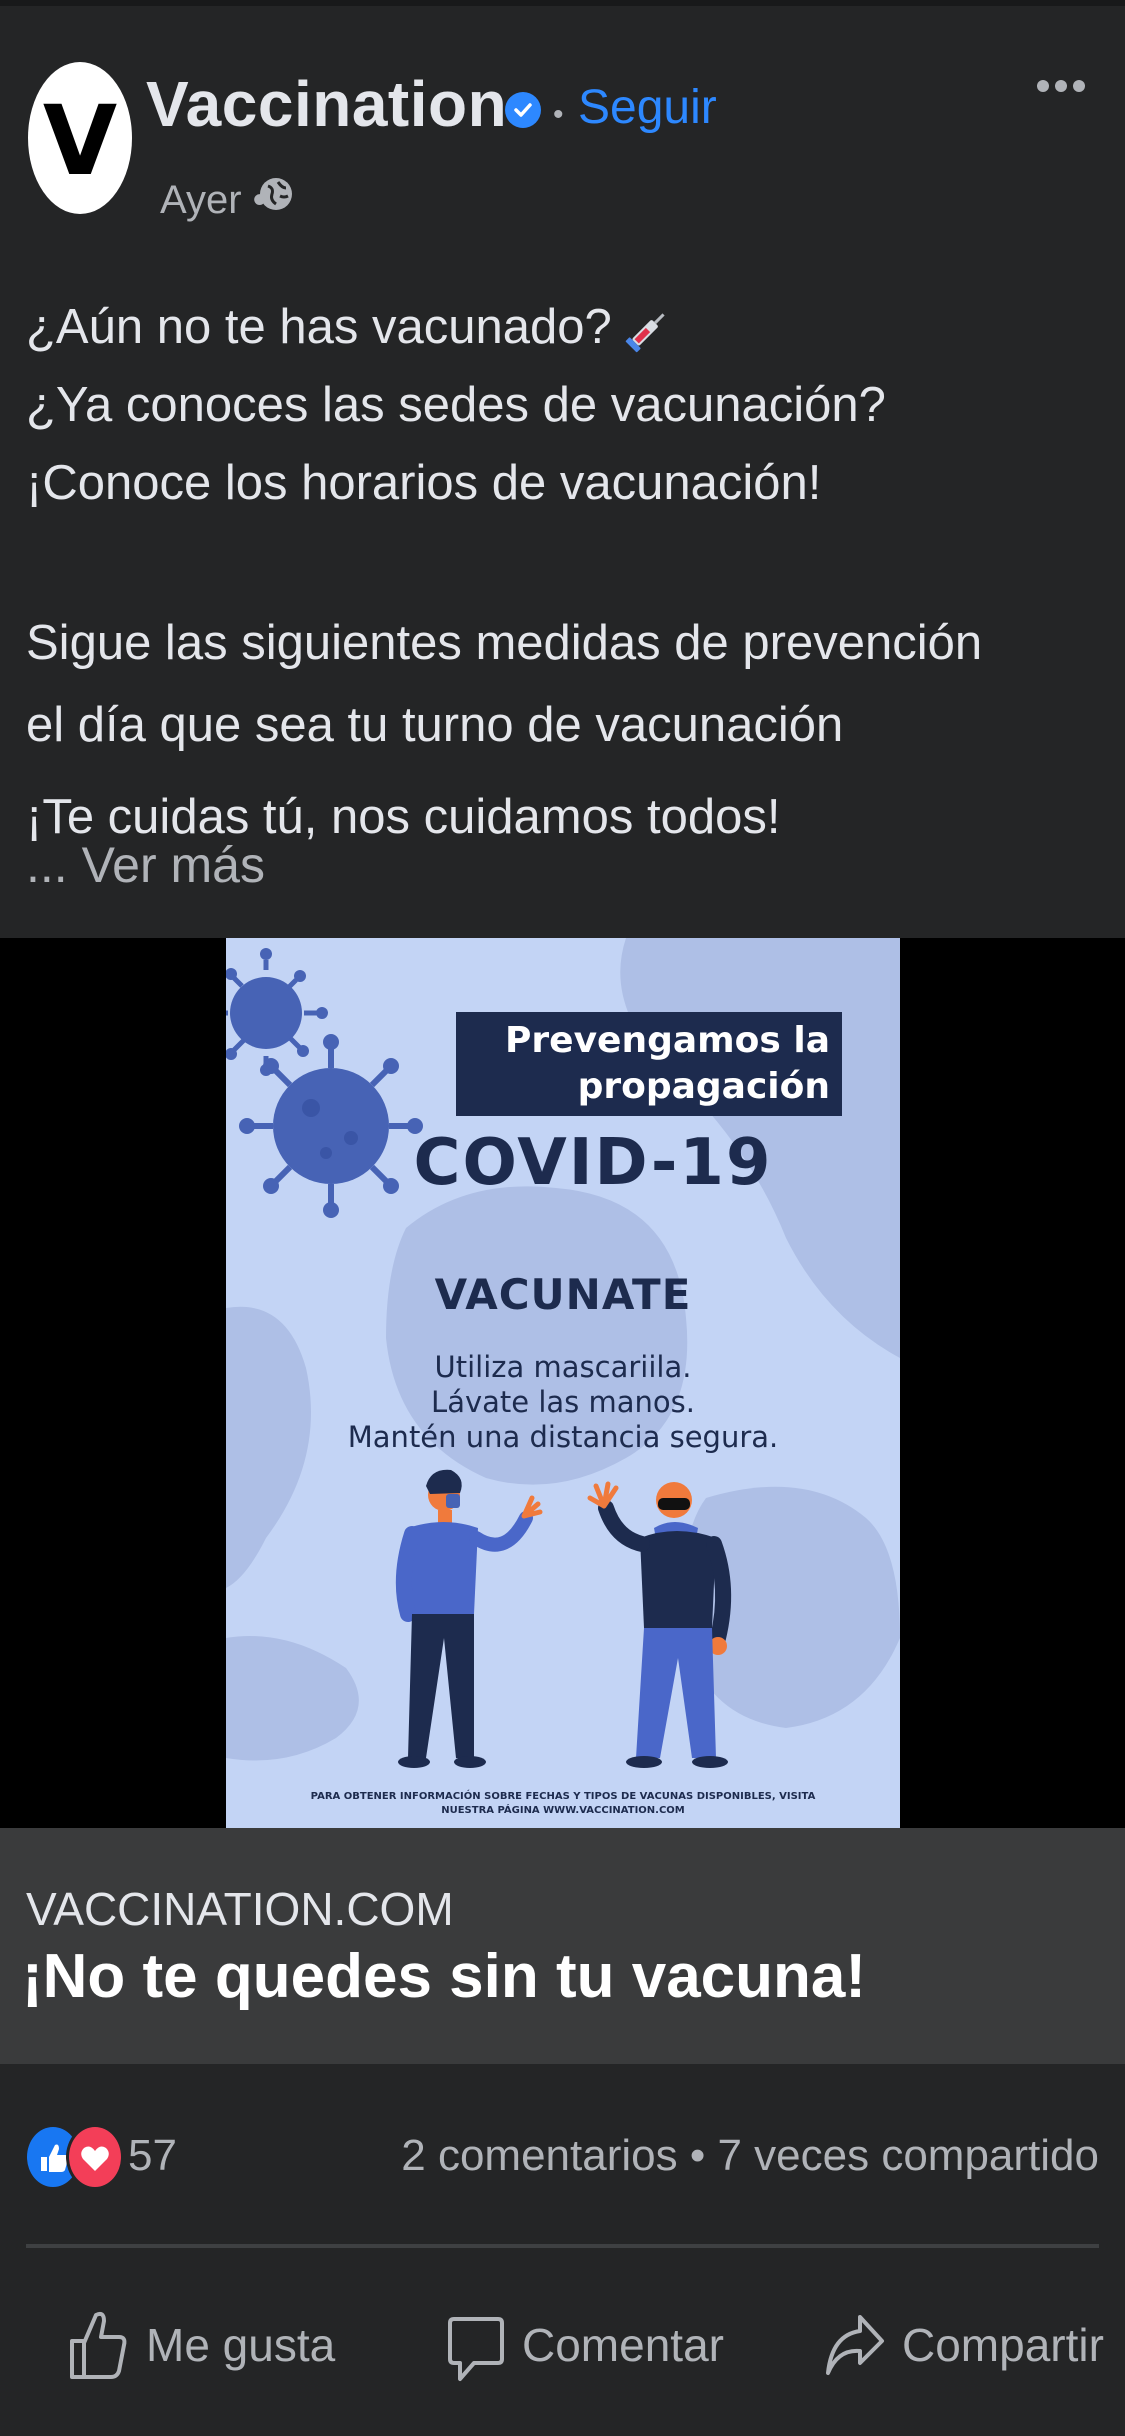 The height and width of the screenshot is (2436, 1125). What do you see at coordinates (523, 110) in the screenshot?
I see `verified-badge-icon` at bounding box center [523, 110].